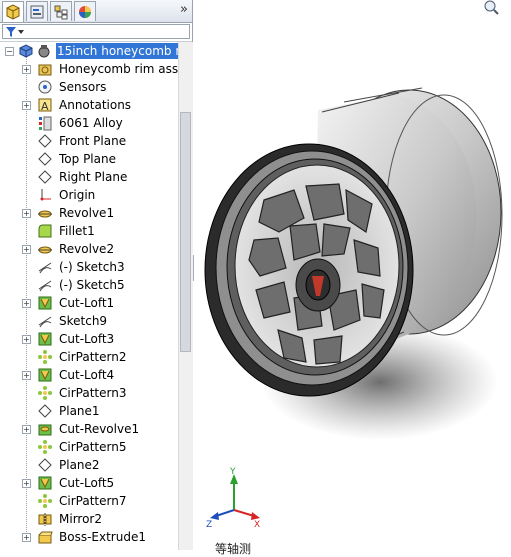  Describe the element at coordinates (89, 429) in the screenshot. I see `tree-item: + Cut-Revolve1` at that location.